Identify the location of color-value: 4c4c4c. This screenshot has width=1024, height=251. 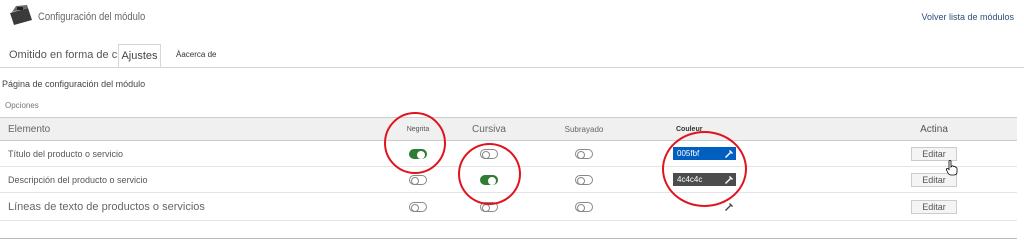
(690, 179).